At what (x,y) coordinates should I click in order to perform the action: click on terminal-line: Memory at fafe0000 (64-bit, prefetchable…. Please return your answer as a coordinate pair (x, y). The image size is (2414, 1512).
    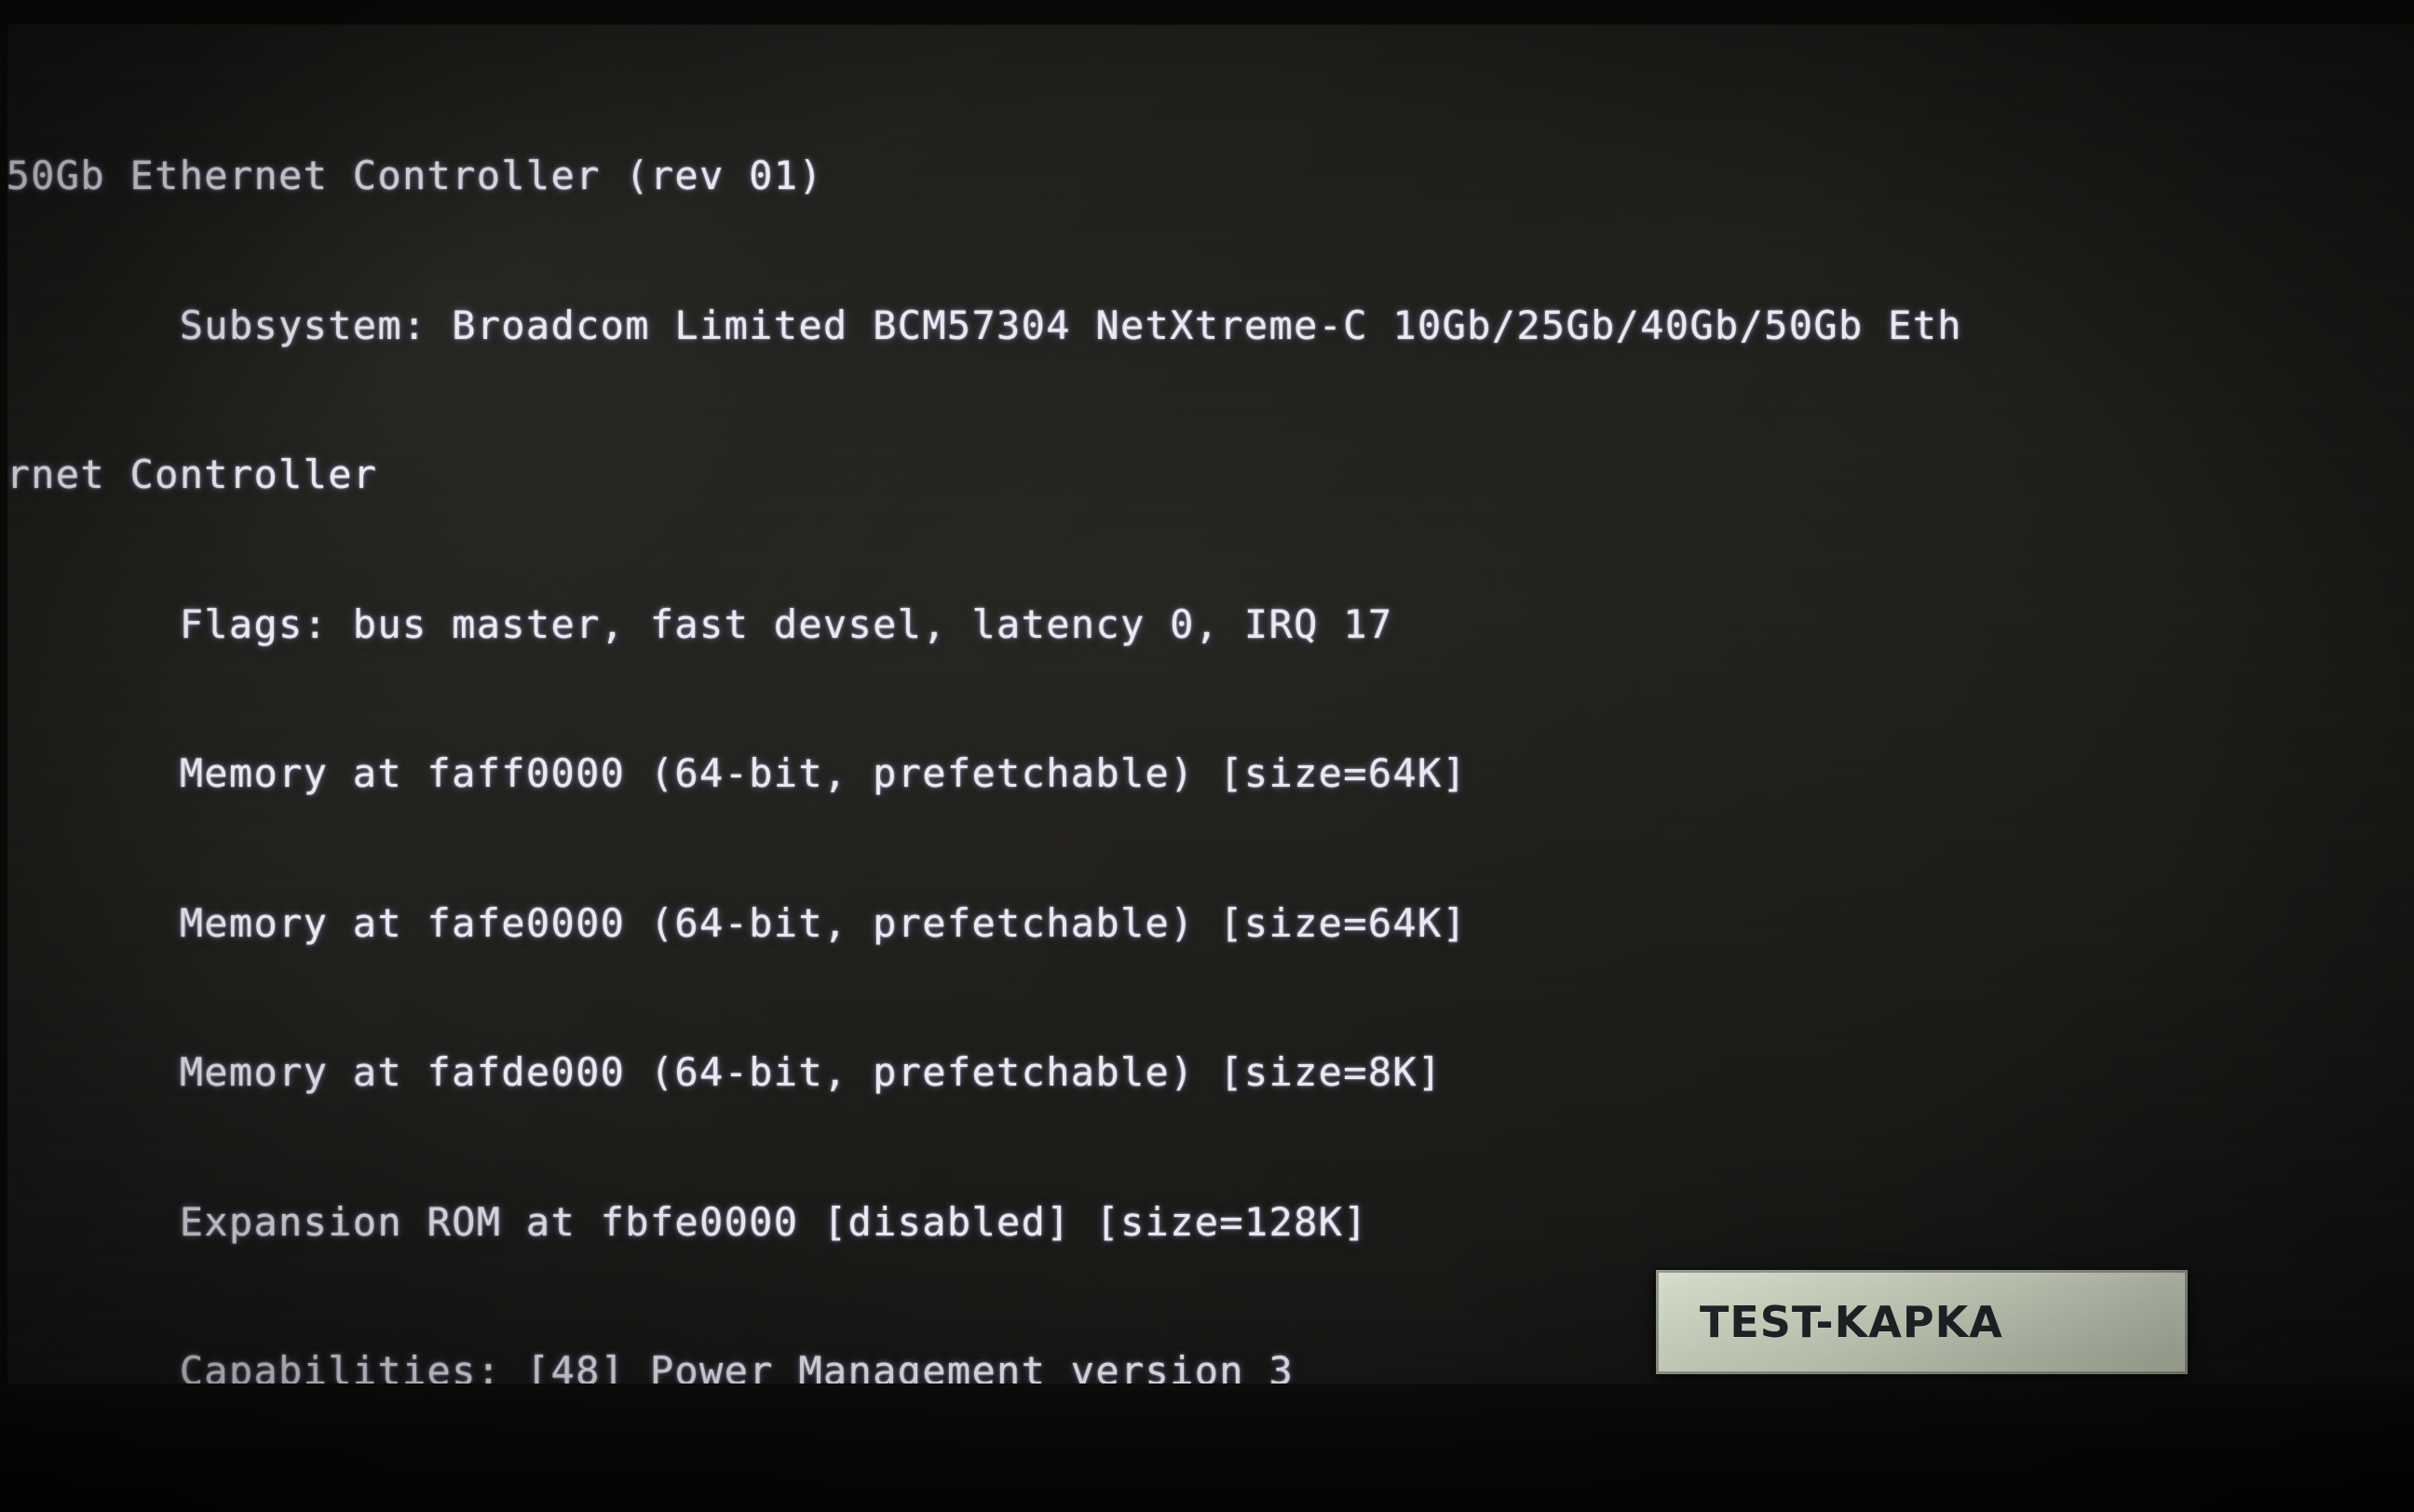
    Looking at the image, I should click on (737, 923).